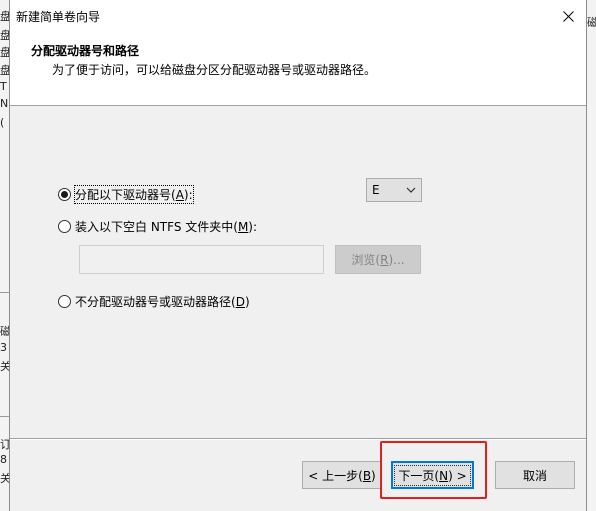 The height and width of the screenshot is (511, 596). What do you see at coordinates (298, 439) in the screenshot?
I see `footer-divider-highlight` at bounding box center [298, 439].